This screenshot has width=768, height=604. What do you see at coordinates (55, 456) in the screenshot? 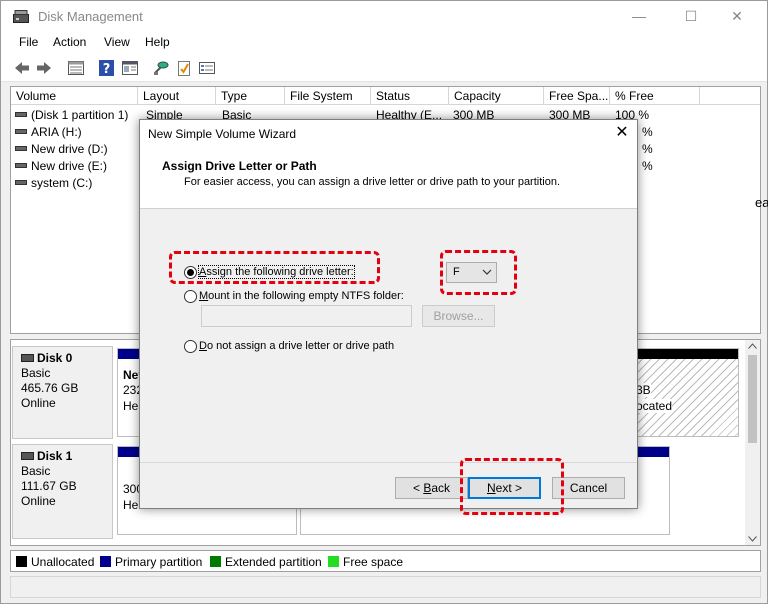
I see `disk-name: Disk 1` at bounding box center [55, 456].